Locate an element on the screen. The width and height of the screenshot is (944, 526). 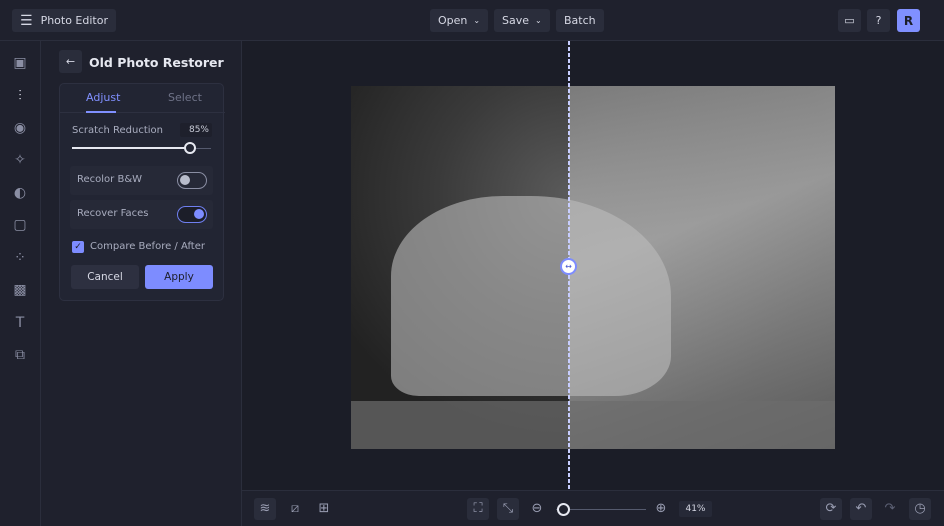
scratch-label: Scratch Reduction is located at coordinates (118, 130).